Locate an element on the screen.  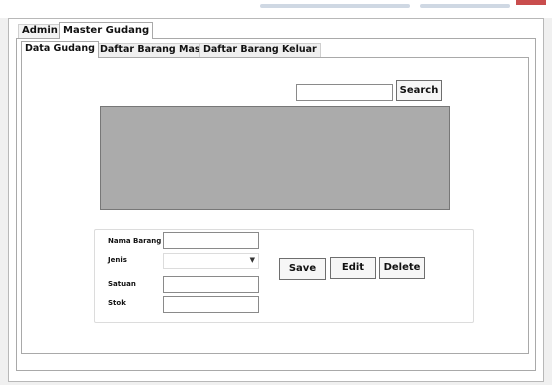
save-button: Save is located at coordinates (302, 269).